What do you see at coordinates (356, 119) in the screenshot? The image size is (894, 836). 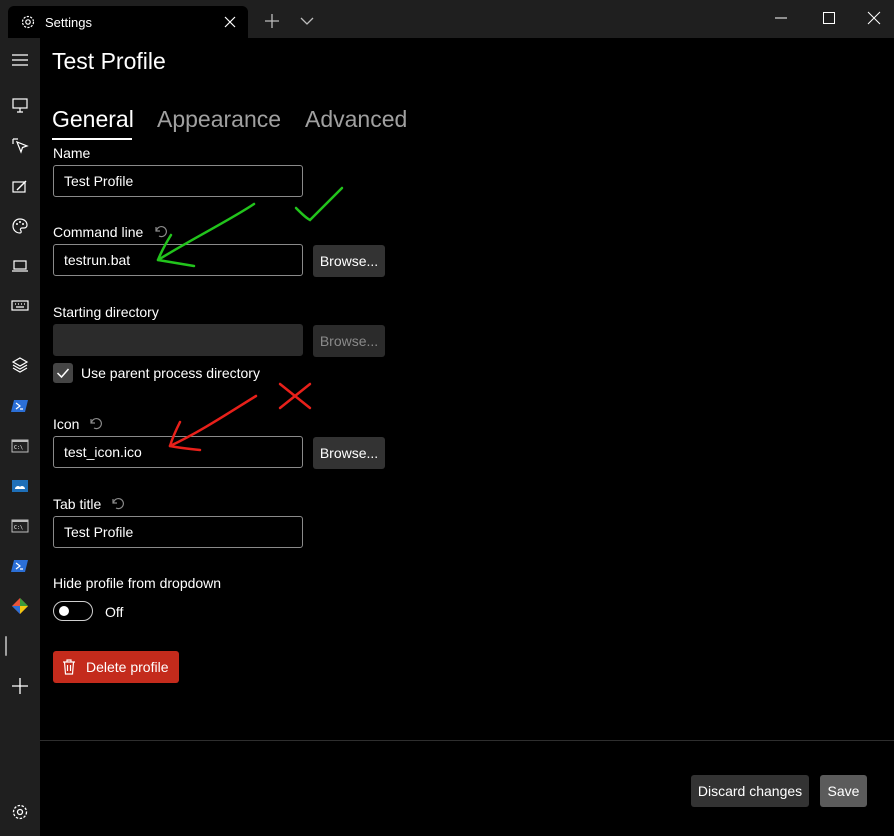 I see `tab-advanced: Advanced` at bounding box center [356, 119].